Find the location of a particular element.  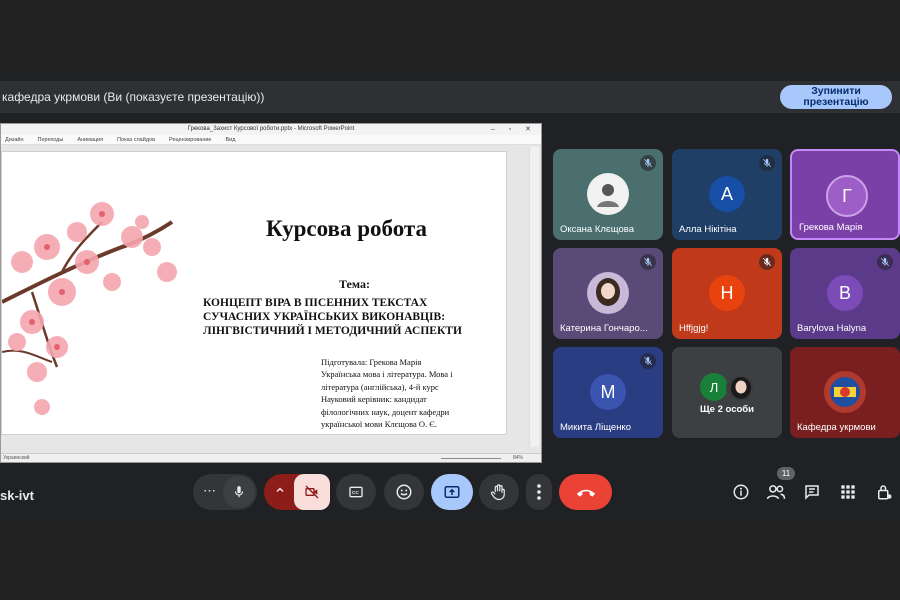

captions-button: CC is located at coordinates (356, 492).